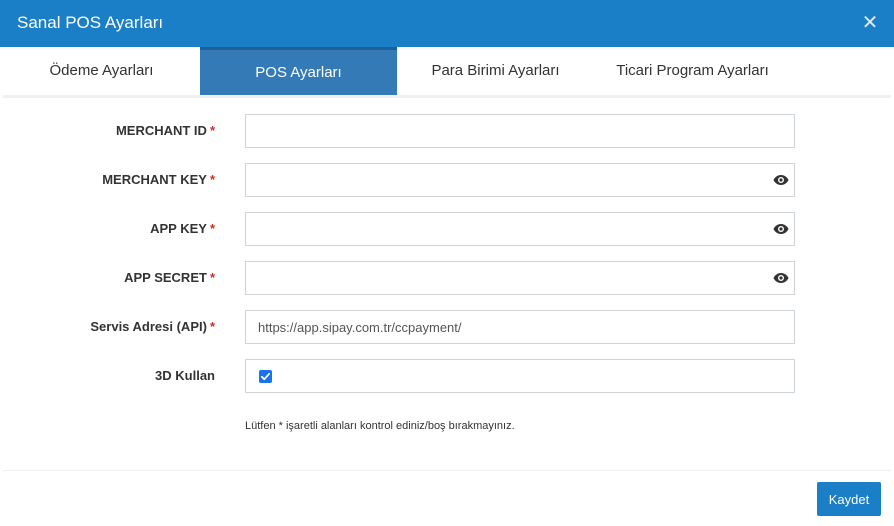  I want to click on tab-ticari-program-ayarlari: Ticari Program Ayarları, so click(692, 71).